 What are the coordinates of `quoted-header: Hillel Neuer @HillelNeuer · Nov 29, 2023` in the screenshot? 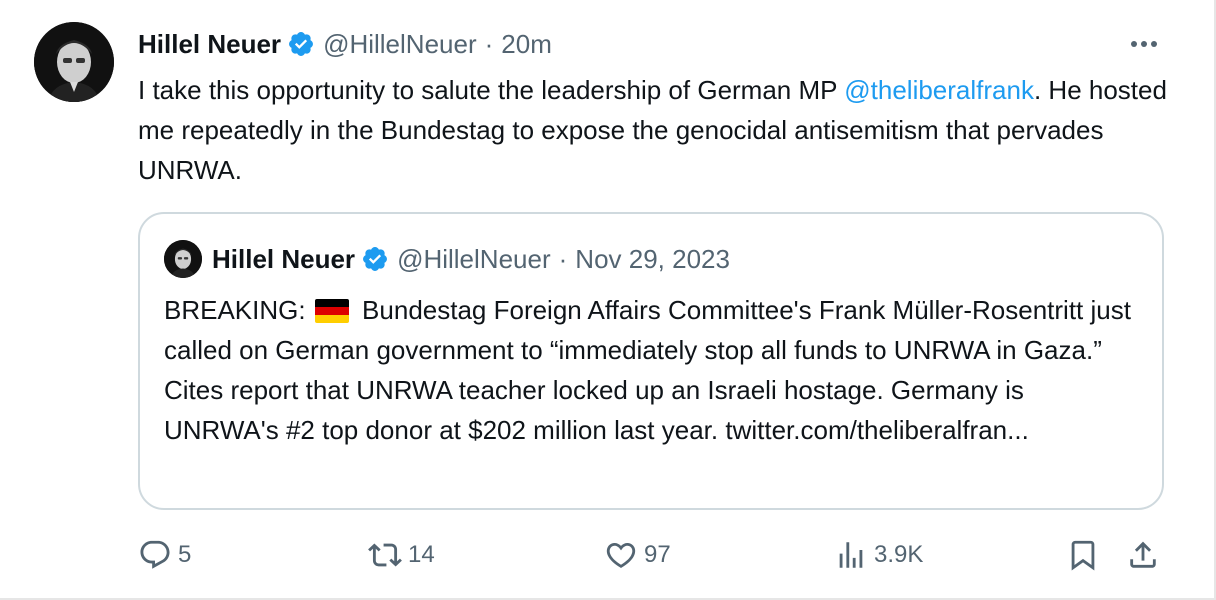 It's located at (471, 259).